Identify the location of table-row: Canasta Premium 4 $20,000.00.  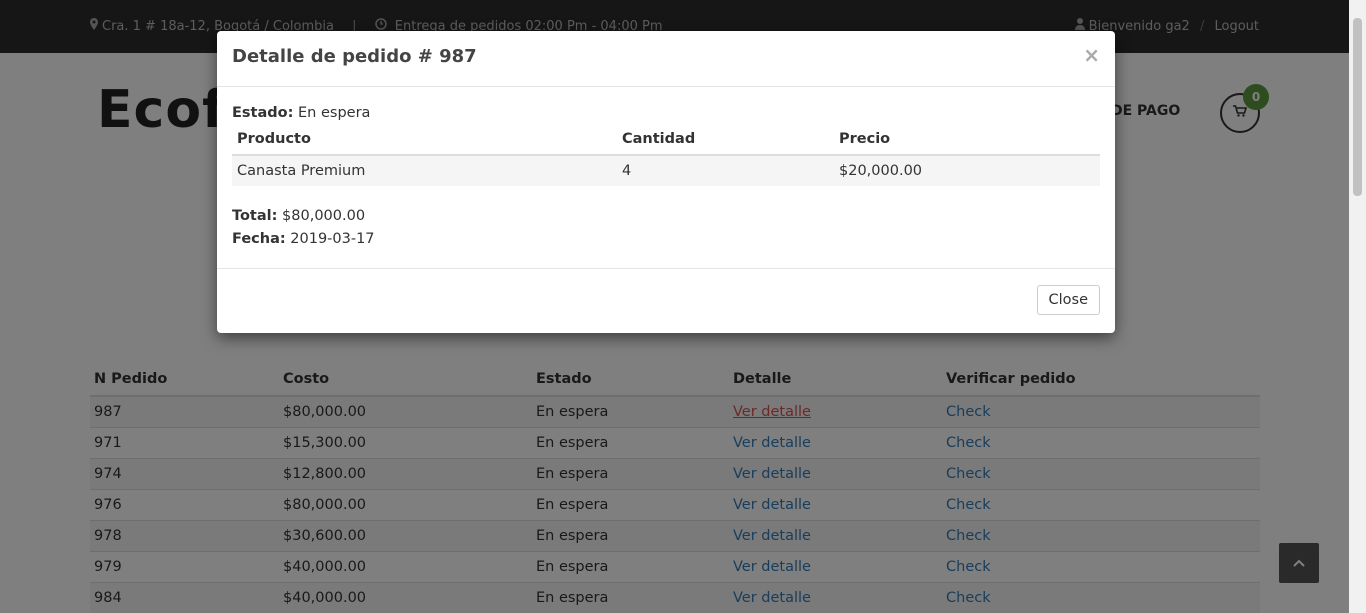
(666, 170).